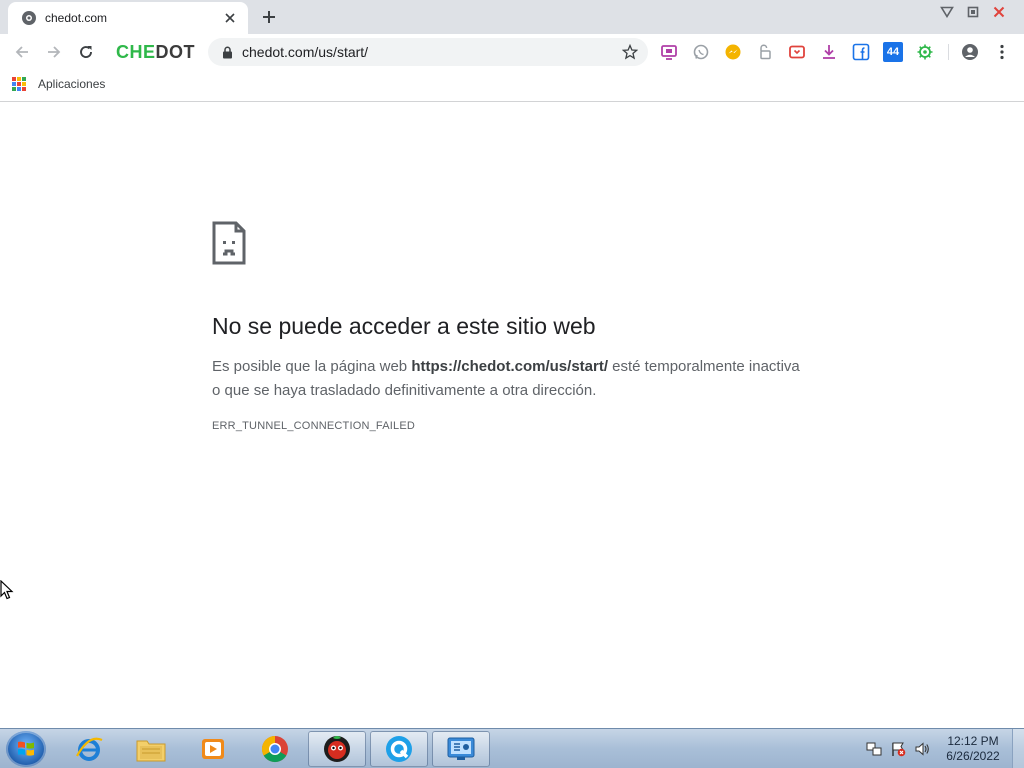 The width and height of the screenshot is (1024, 768). What do you see at coordinates (797, 52) in the screenshot?
I see `video-downloader-extension-icon` at bounding box center [797, 52].